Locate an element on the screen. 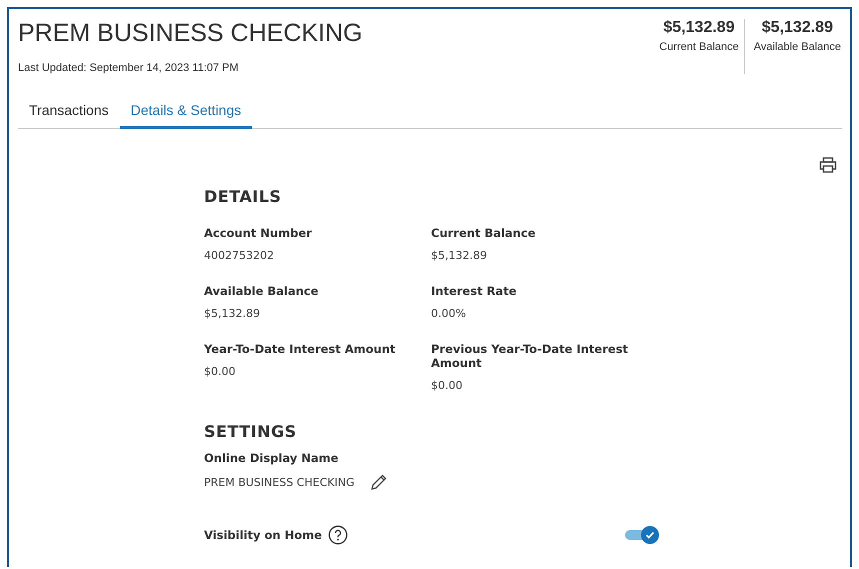 Image resolution: width=859 pixels, height=569 pixels. tab: Transactions is located at coordinates (69, 112).